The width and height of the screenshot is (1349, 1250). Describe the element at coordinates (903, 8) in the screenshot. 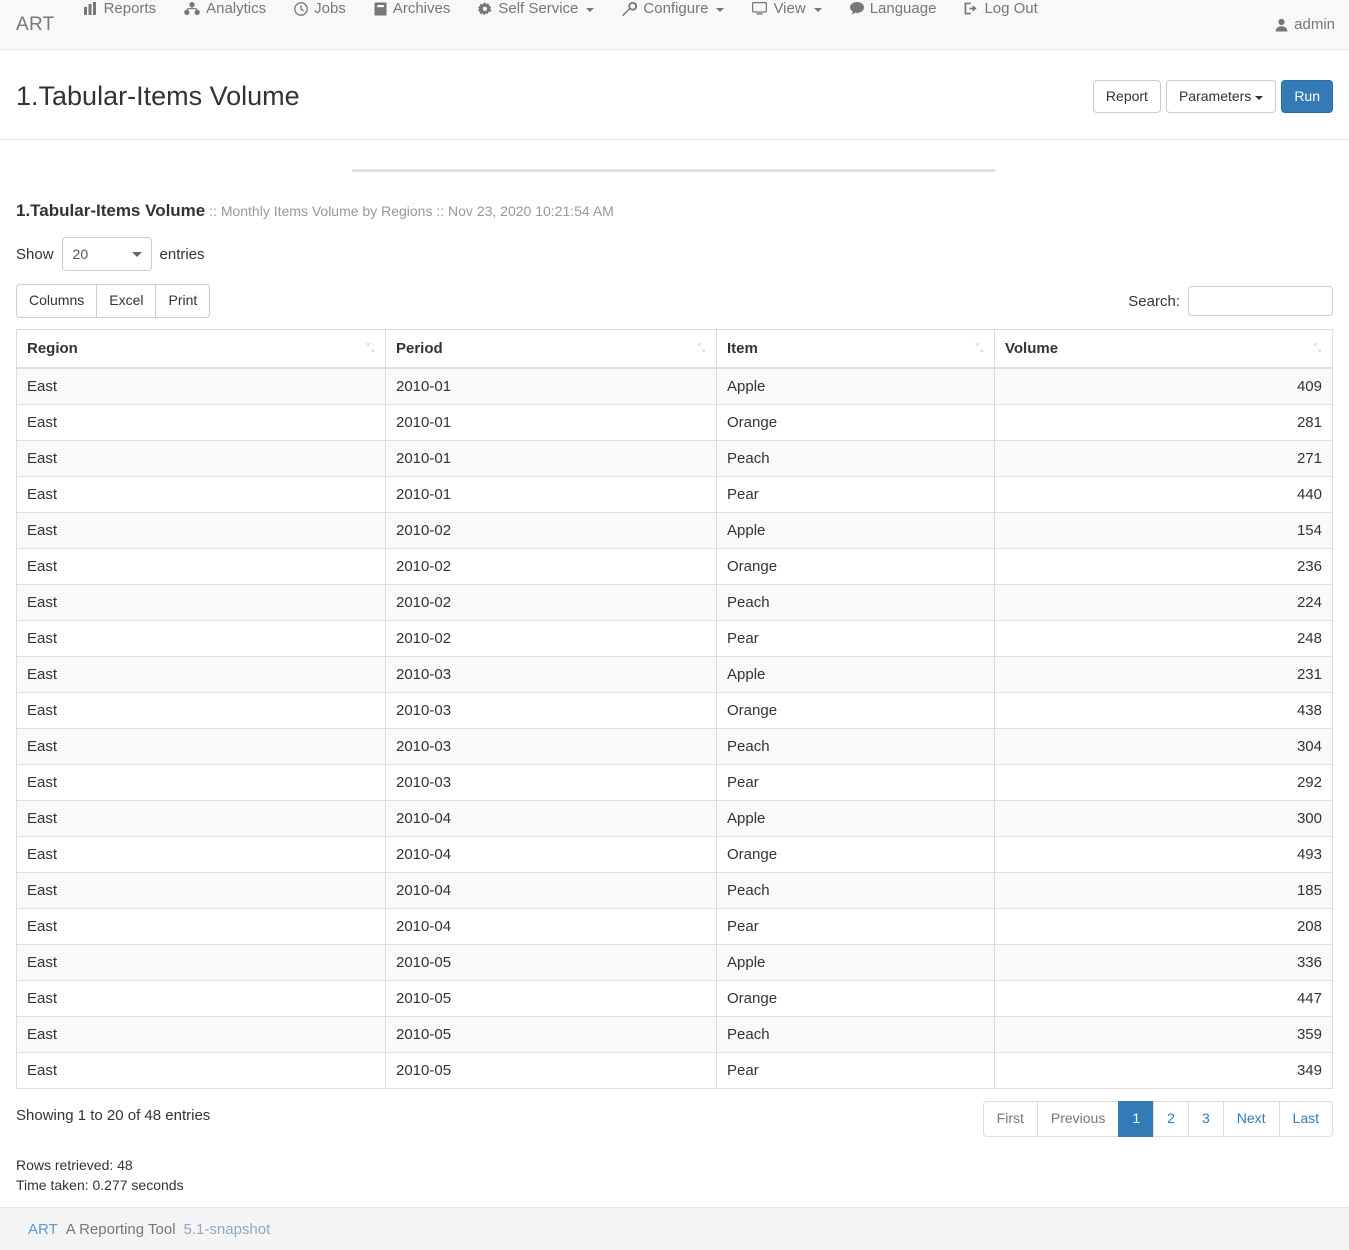

I see `nav-label: Language` at that location.